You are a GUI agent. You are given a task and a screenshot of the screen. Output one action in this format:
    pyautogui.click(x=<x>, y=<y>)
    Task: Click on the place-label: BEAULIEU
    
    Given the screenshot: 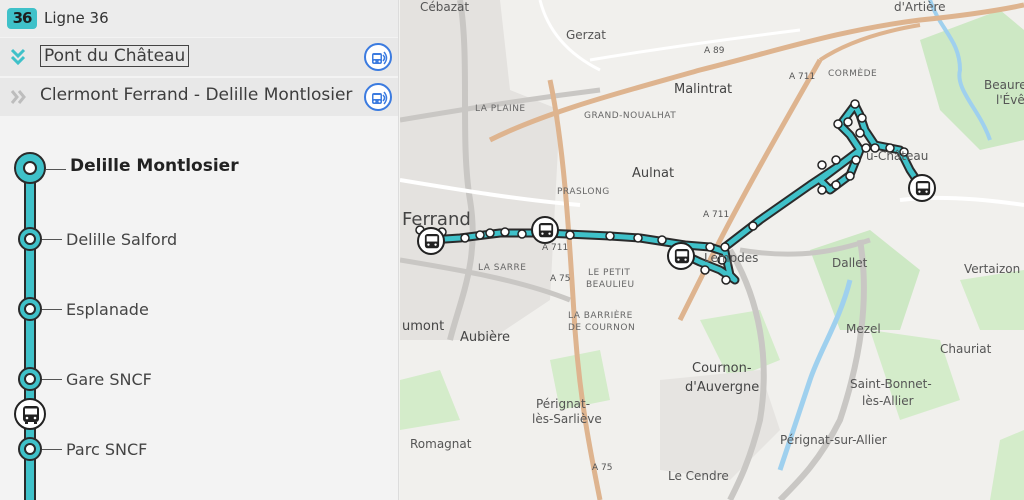 What is the action you would take?
    pyautogui.click(x=610, y=285)
    